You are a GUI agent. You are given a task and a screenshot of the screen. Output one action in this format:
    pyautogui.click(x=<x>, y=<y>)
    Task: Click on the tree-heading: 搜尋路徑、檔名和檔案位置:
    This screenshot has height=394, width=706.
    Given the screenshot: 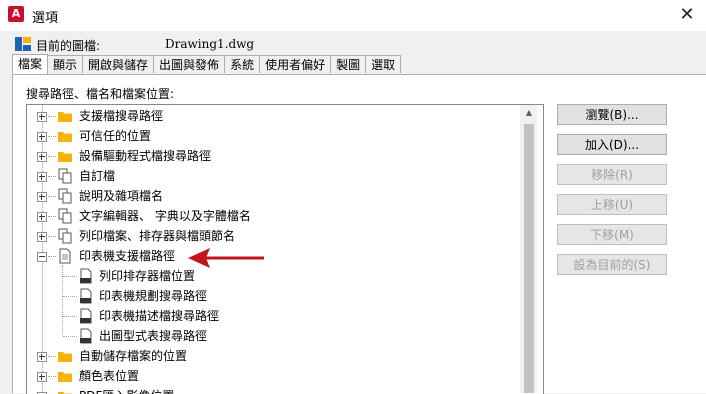 What is the action you would take?
    pyautogui.click(x=100, y=94)
    